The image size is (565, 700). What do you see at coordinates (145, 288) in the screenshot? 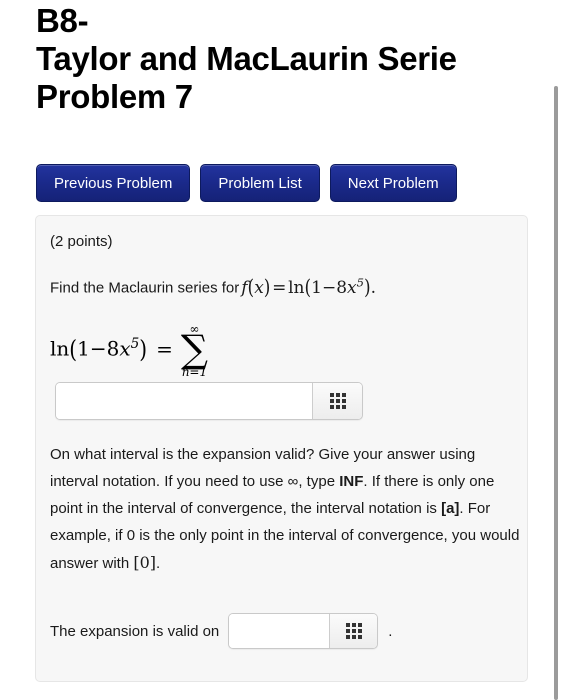
I see `prompt-text: Find the Maclaurin series for` at bounding box center [145, 288].